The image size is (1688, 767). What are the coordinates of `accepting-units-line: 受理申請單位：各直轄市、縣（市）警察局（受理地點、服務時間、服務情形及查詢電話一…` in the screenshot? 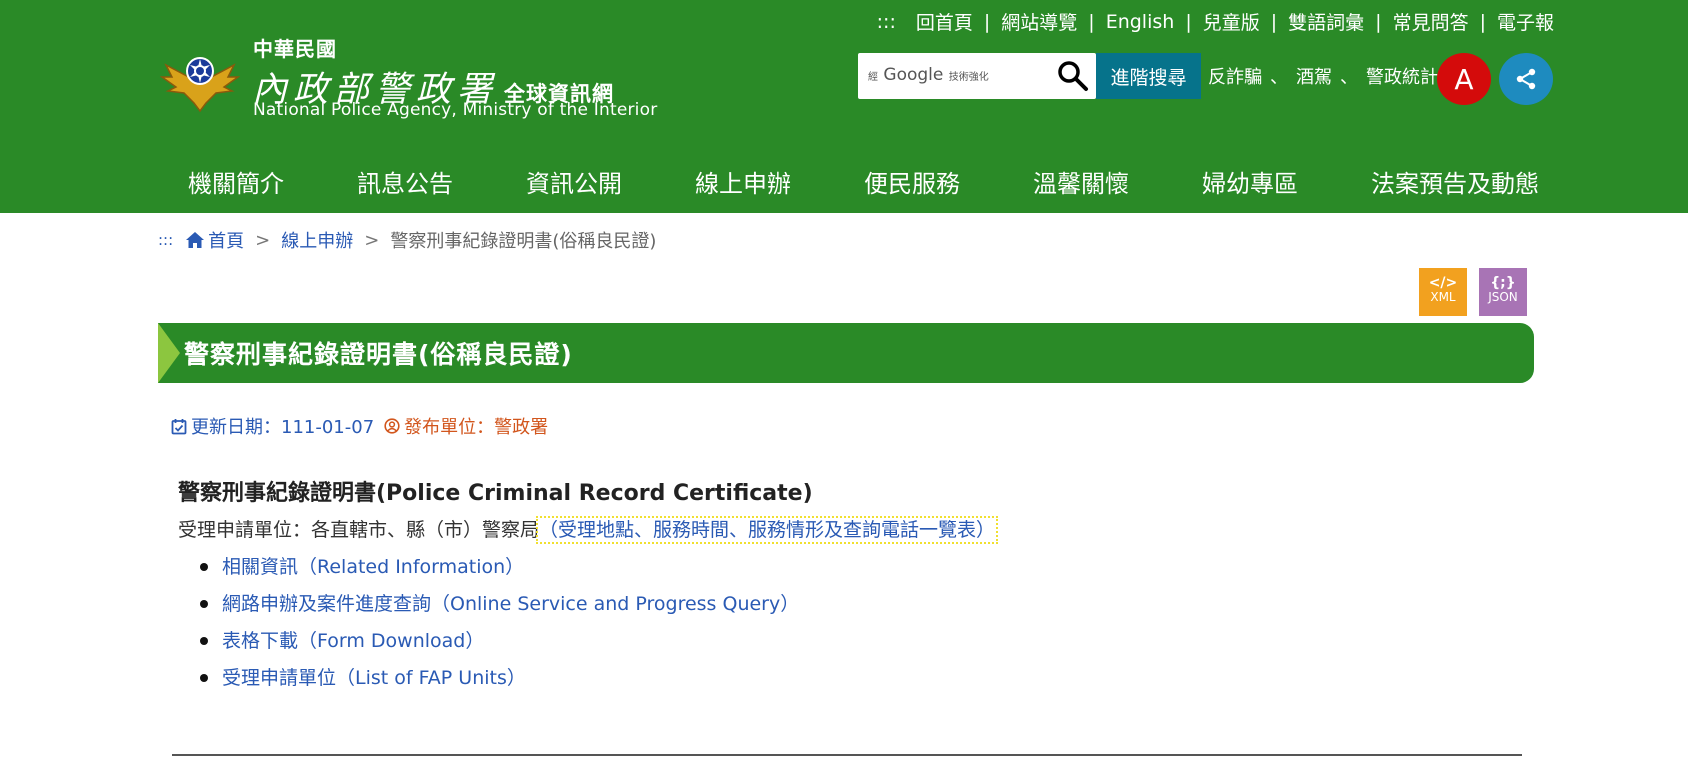 It's located at (588, 529).